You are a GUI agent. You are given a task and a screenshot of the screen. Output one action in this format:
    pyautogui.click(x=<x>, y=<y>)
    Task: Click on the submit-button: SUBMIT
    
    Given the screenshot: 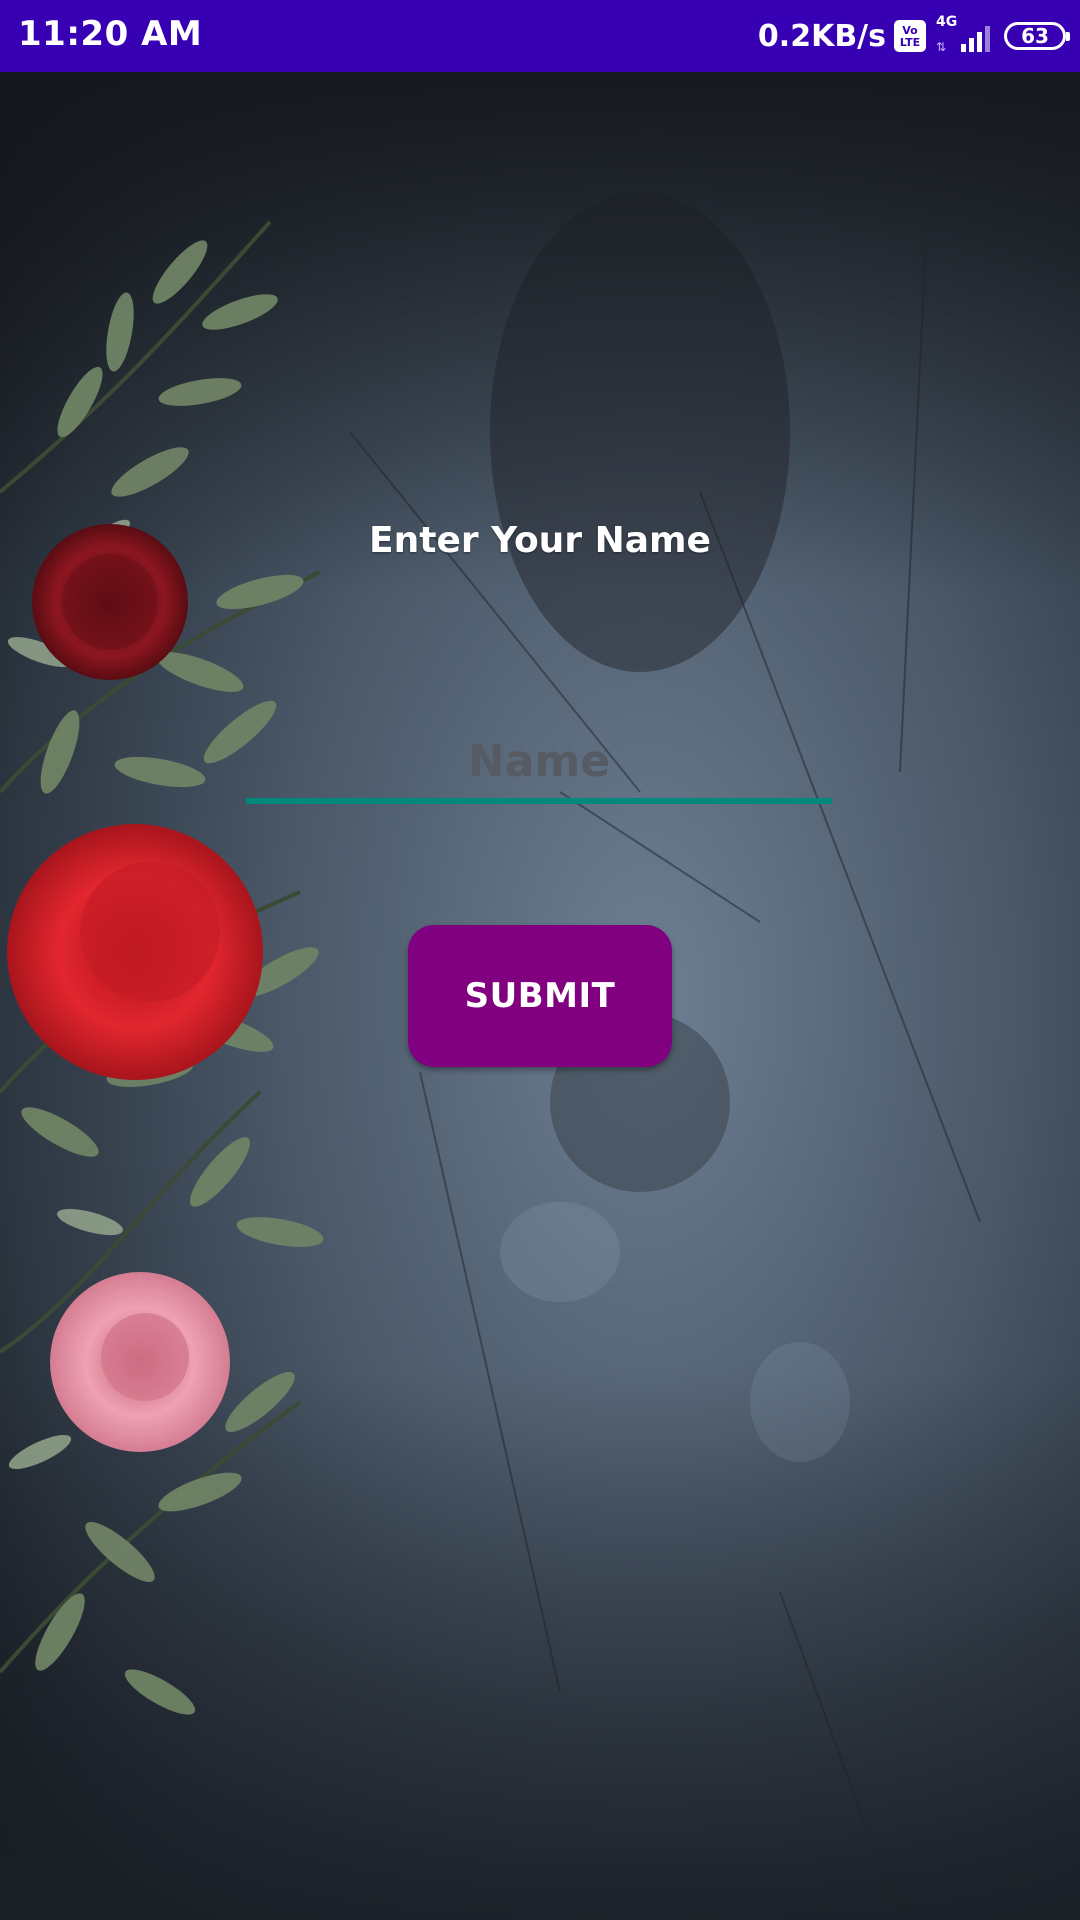 What is the action you would take?
    pyautogui.click(x=540, y=996)
    